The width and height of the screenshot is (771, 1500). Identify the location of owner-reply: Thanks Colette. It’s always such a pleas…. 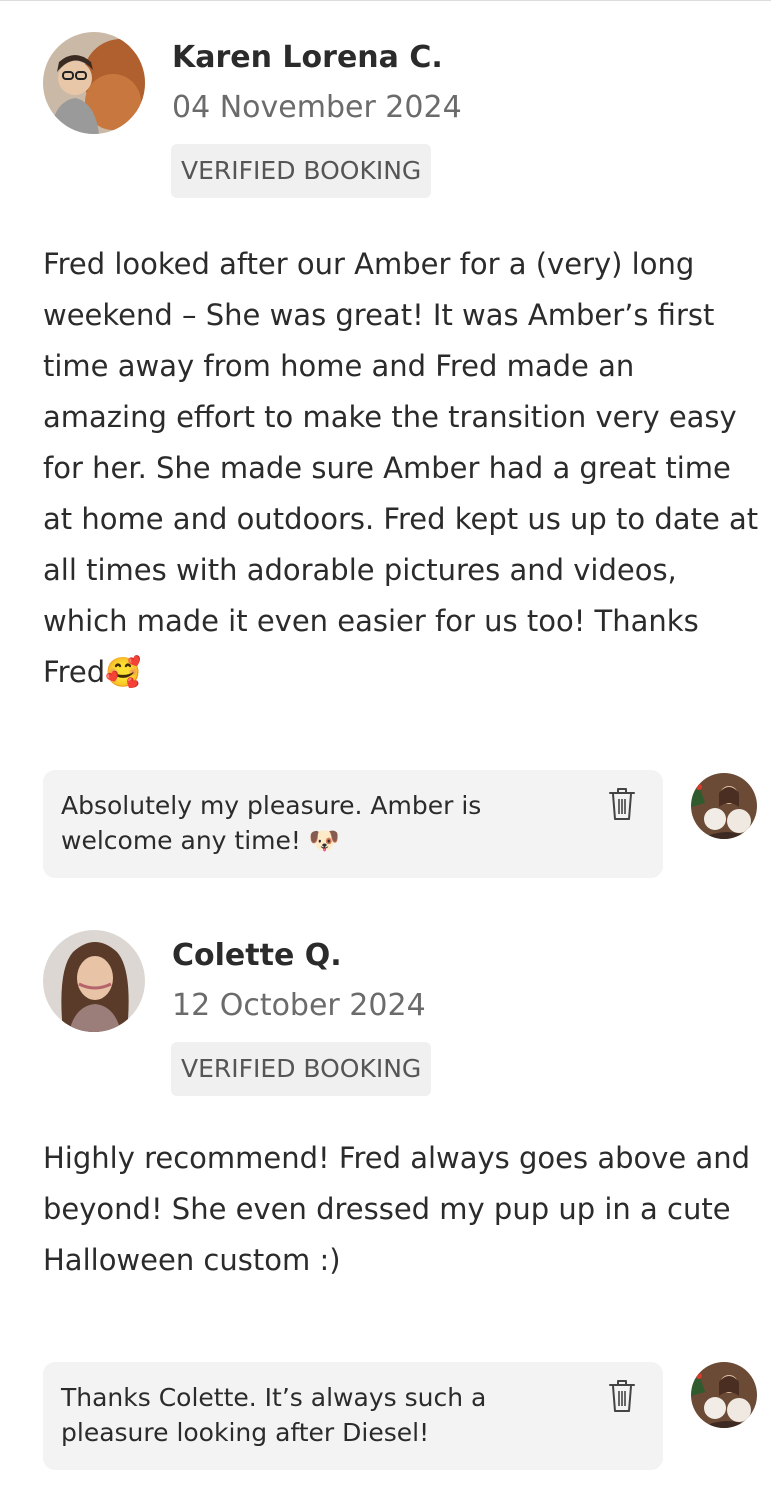
(353, 1416).